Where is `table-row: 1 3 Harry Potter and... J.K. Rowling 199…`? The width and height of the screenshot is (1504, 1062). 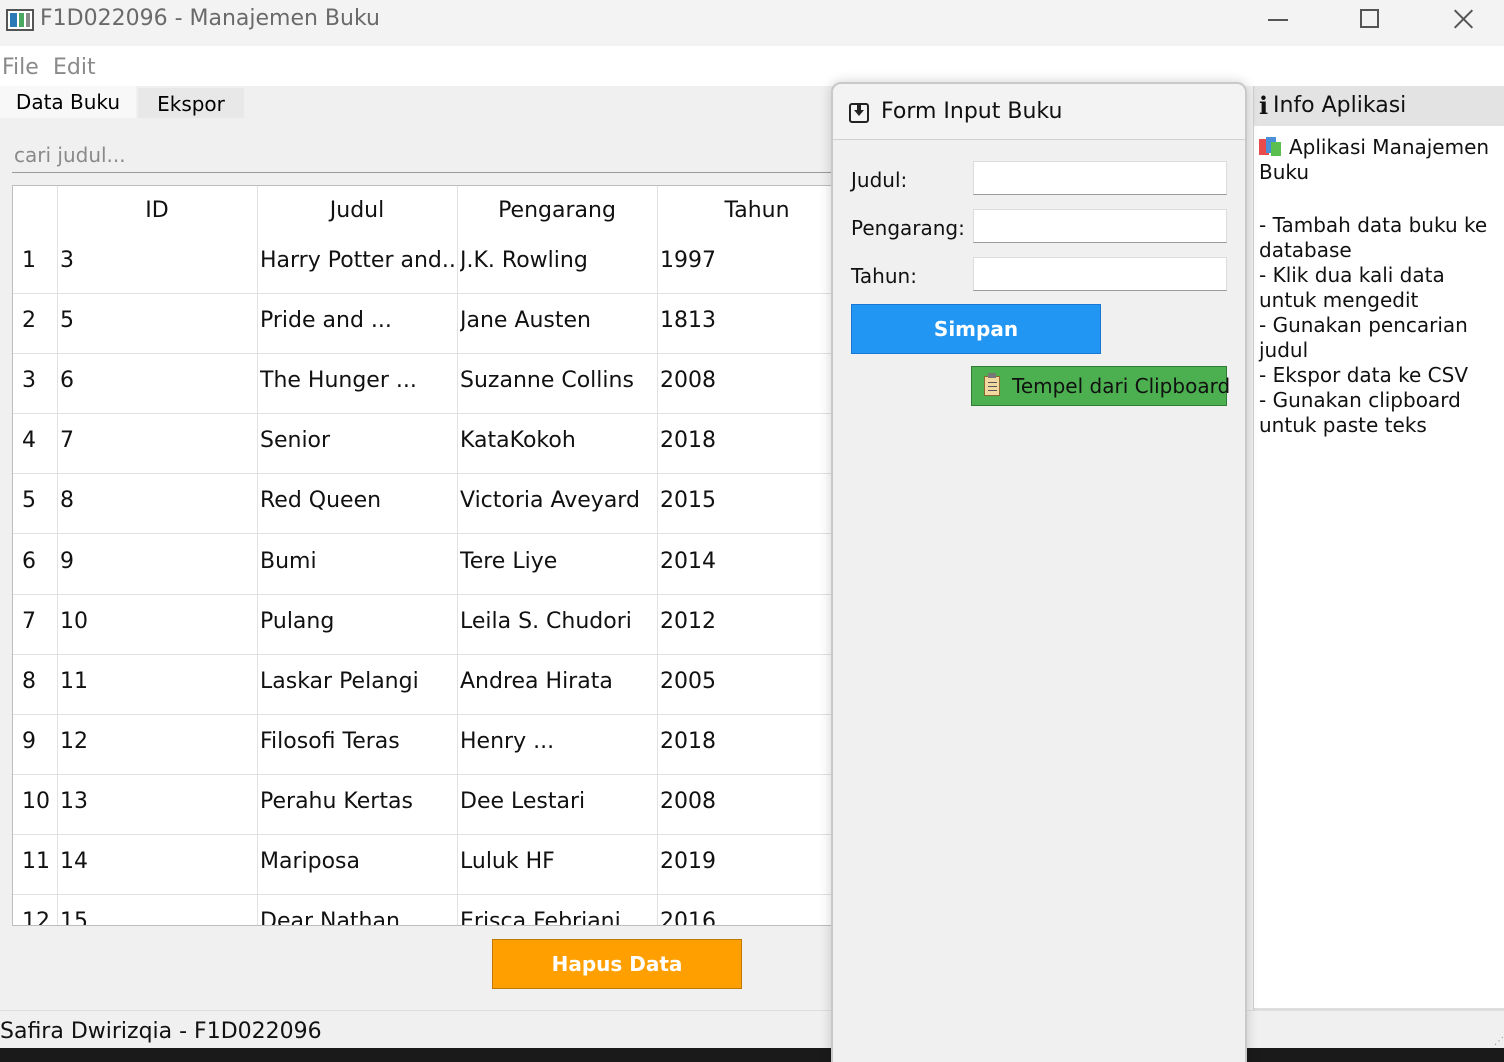
table-row: 1 3 Harry Potter and... J.K. Rowling 199… is located at coordinates (422, 264).